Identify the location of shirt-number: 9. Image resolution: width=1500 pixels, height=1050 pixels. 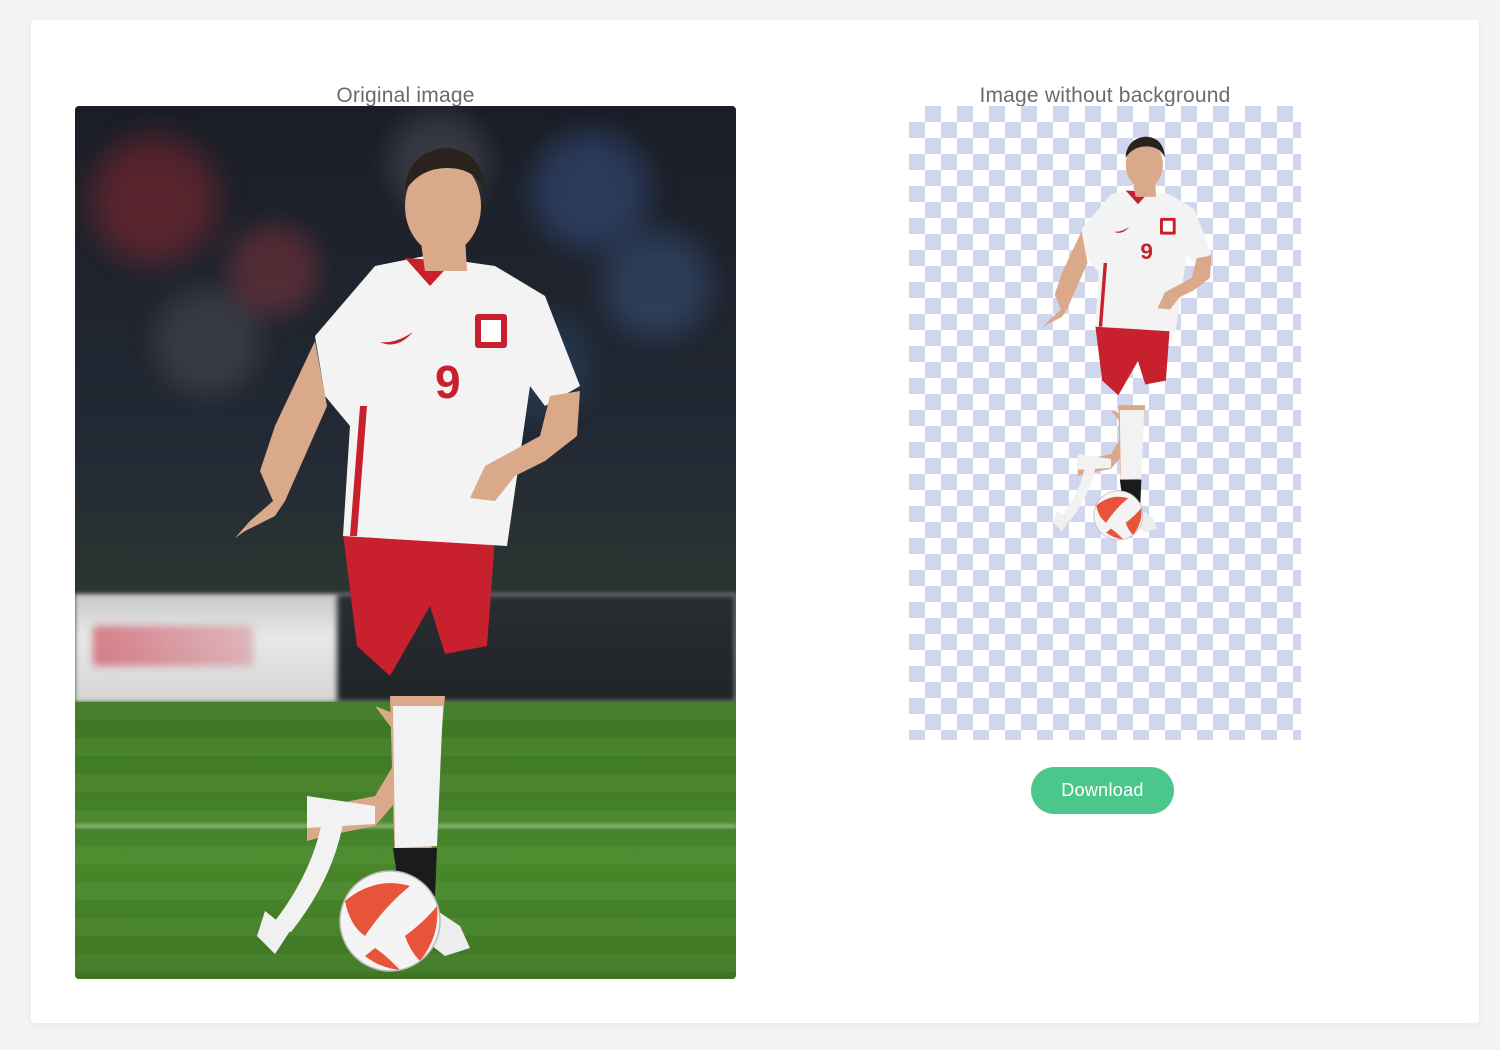
(448, 382).